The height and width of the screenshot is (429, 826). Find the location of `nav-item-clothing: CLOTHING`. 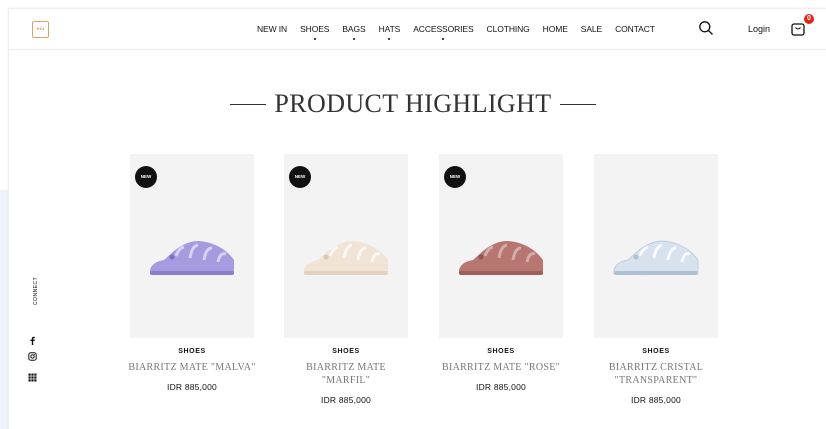

nav-item-clothing: CLOTHING is located at coordinates (508, 29).